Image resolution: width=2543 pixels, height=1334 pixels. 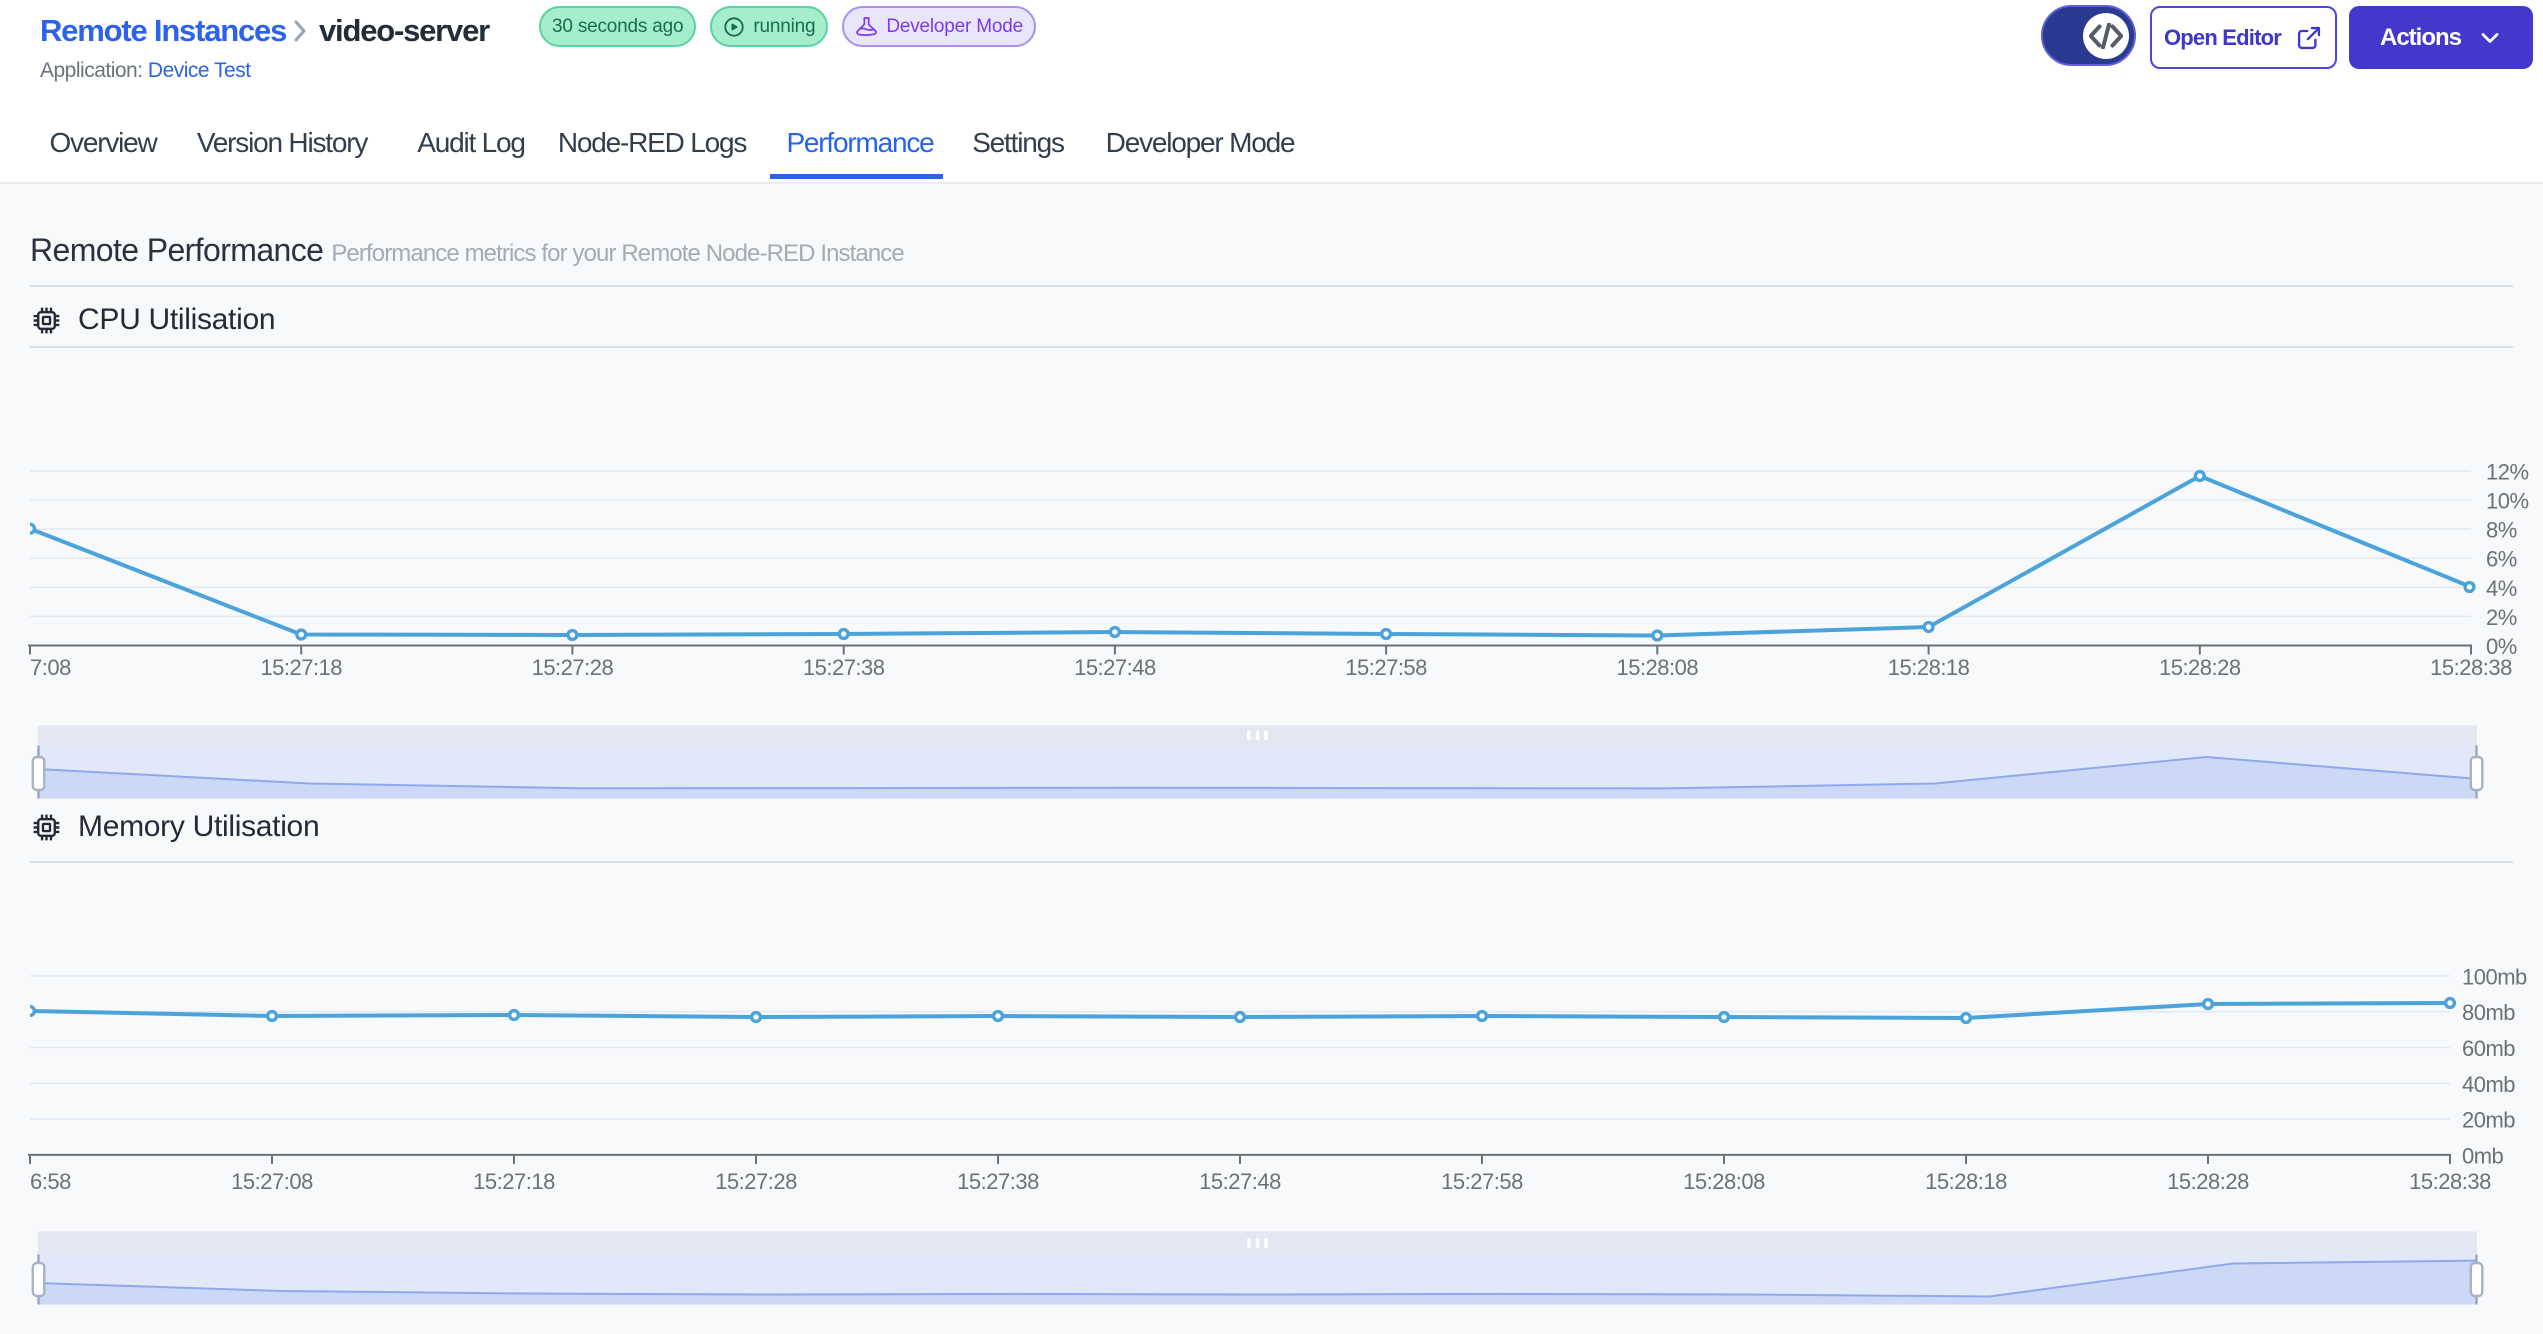 What do you see at coordinates (2507, 501) in the screenshot?
I see `svg-text: 10%` at bounding box center [2507, 501].